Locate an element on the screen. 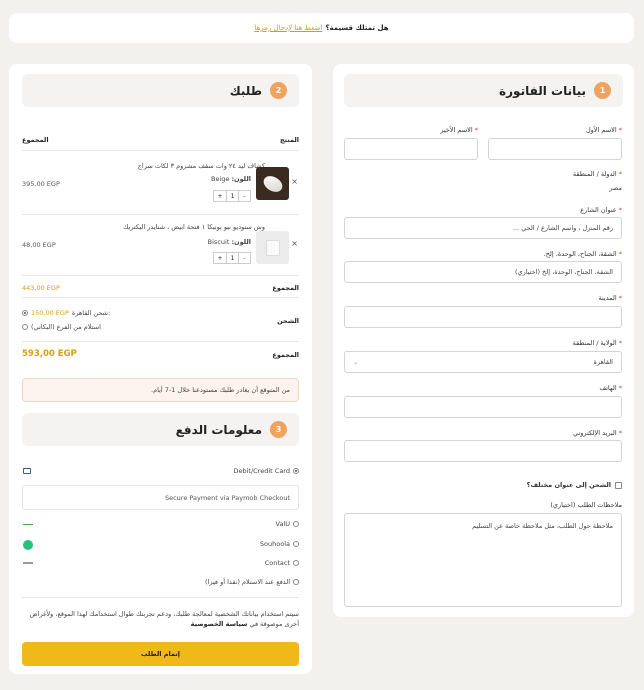  last-name-label: * الاسم الأخير is located at coordinates (459, 130).